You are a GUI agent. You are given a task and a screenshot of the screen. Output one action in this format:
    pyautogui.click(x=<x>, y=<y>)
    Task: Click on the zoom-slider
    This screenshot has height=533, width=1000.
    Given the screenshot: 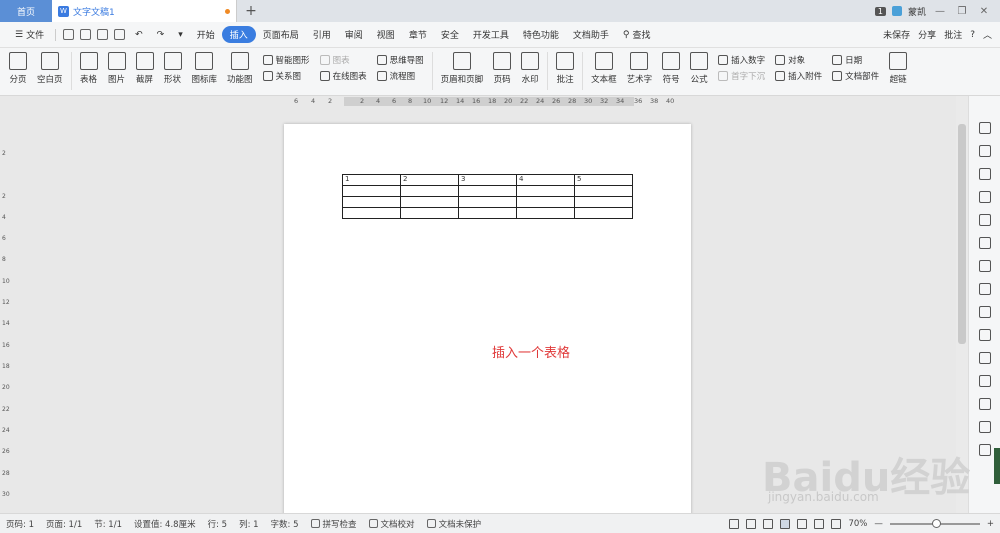 What is the action you would take?
    pyautogui.click(x=934, y=523)
    